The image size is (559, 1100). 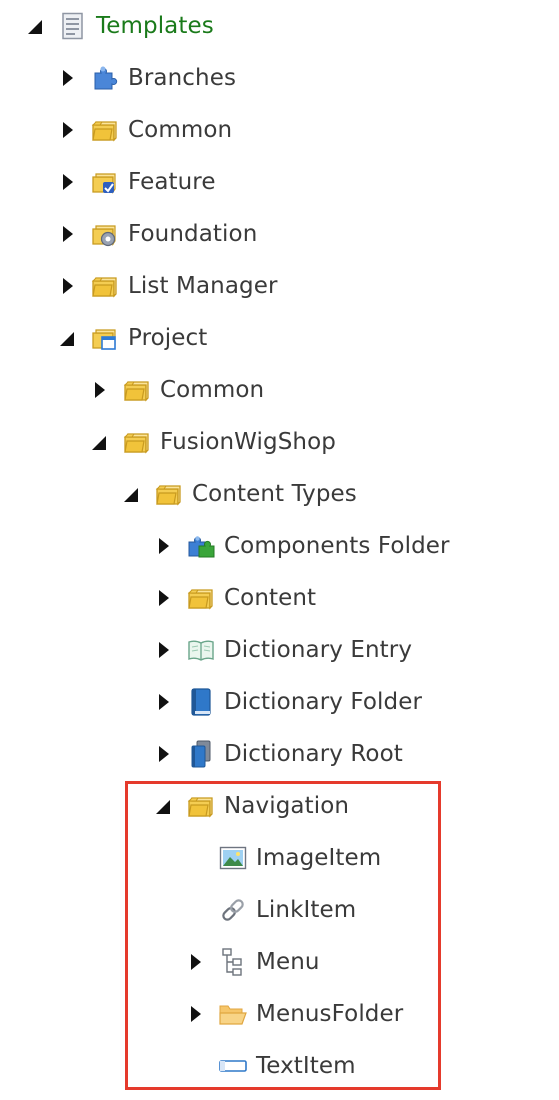 I want to click on tree-node: ImageItem, so click(x=282, y=858).